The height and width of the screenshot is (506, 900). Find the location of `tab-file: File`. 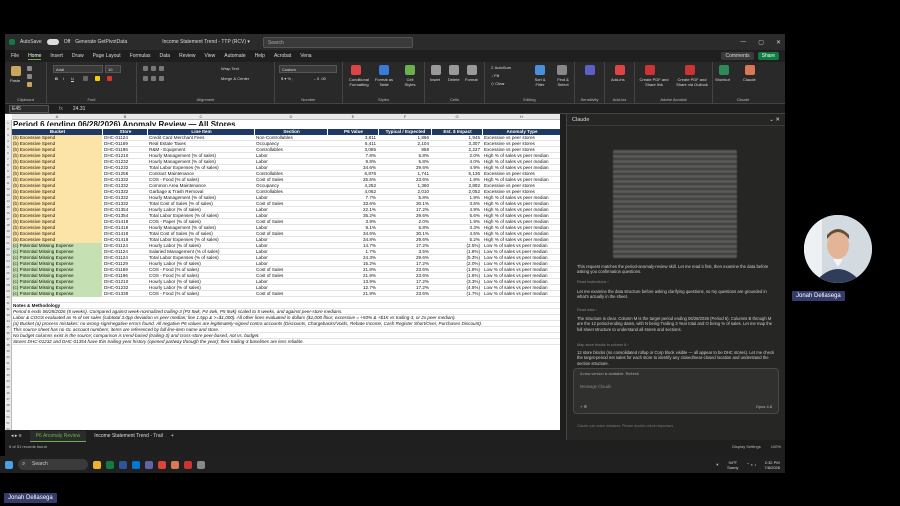

tab-file: File is located at coordinates (15, 56).